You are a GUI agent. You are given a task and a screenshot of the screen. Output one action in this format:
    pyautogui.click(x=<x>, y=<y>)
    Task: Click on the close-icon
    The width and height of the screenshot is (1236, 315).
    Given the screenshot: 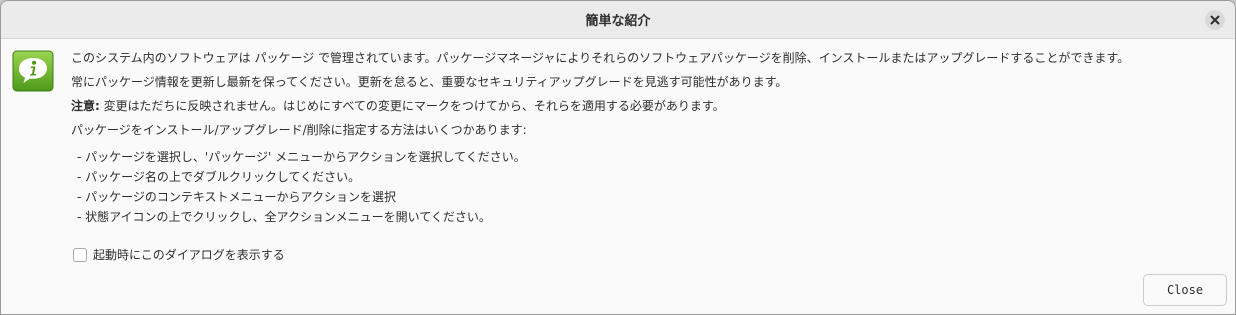 What is the action you would take?
    pyautogui.click(x=1215, y=20)
    